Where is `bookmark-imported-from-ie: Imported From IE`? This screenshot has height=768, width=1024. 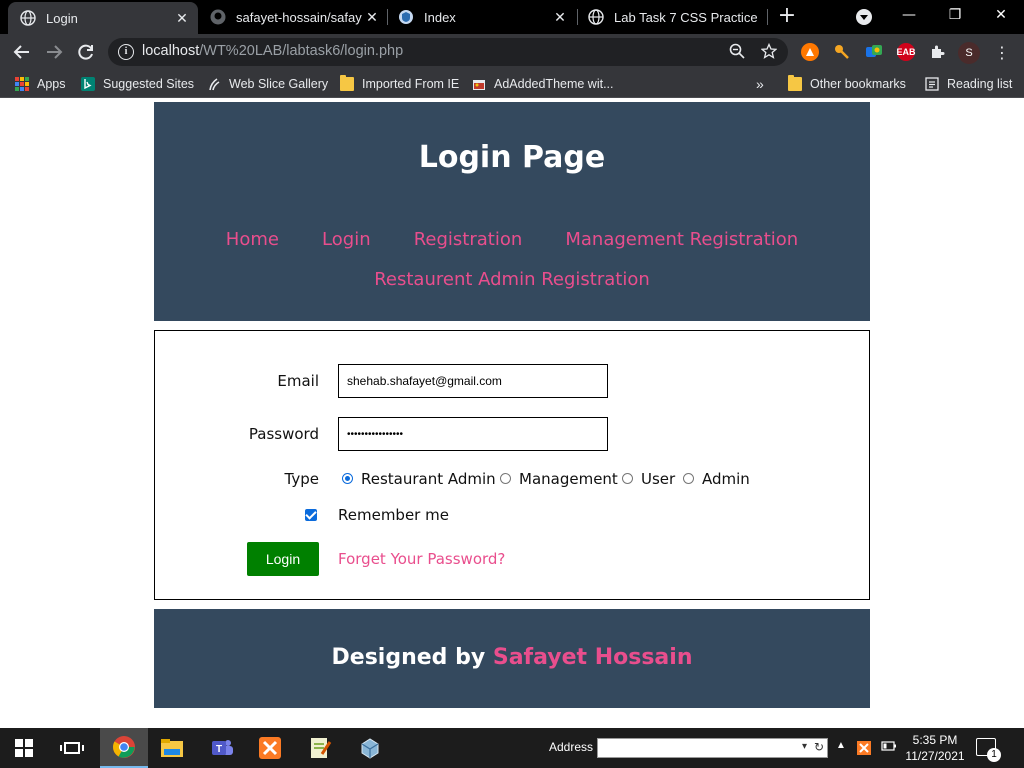 bookmark-imported-from-ie: Imported From IE is located at coordinates (399, 84).